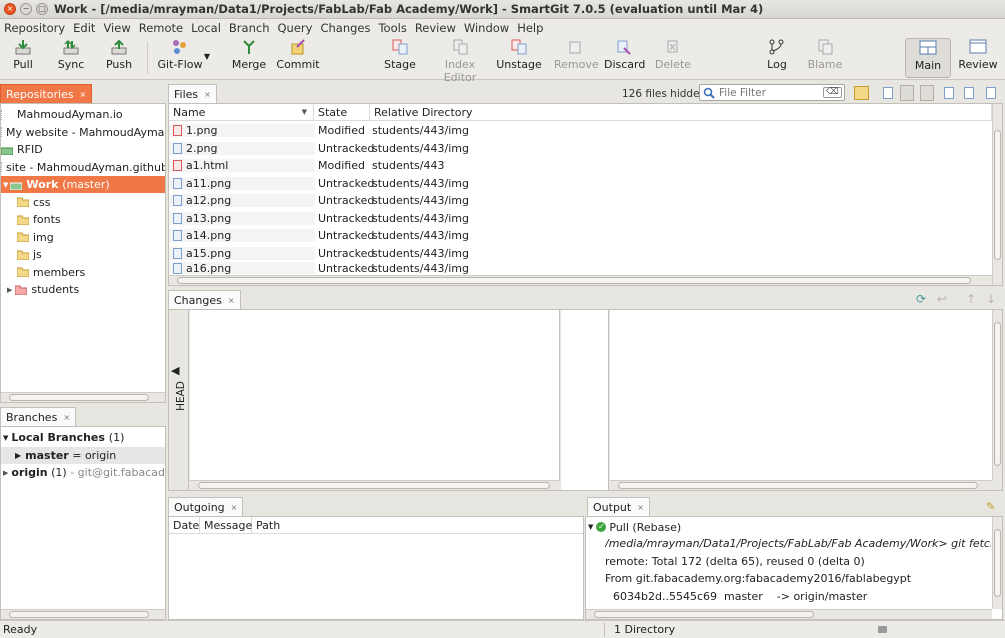 The width and height of the screenshot is (1005, 638). What do you see at coordinates (460, 61) in the screenshot?
I see `index-editor-button: Index Editor` at bounding box center [460, 61].